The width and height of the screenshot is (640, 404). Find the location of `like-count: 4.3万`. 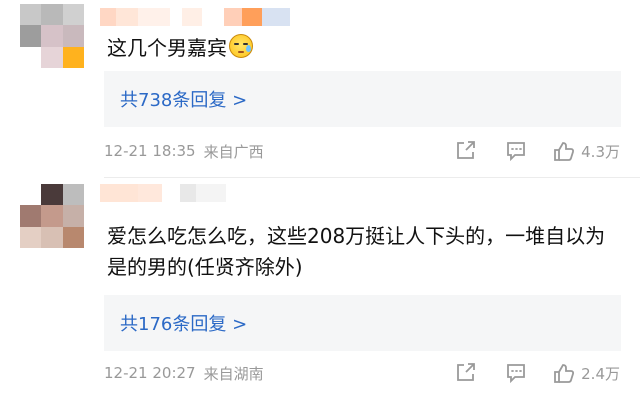

like-count: 4.3万 is located at coordinates (600, 151).